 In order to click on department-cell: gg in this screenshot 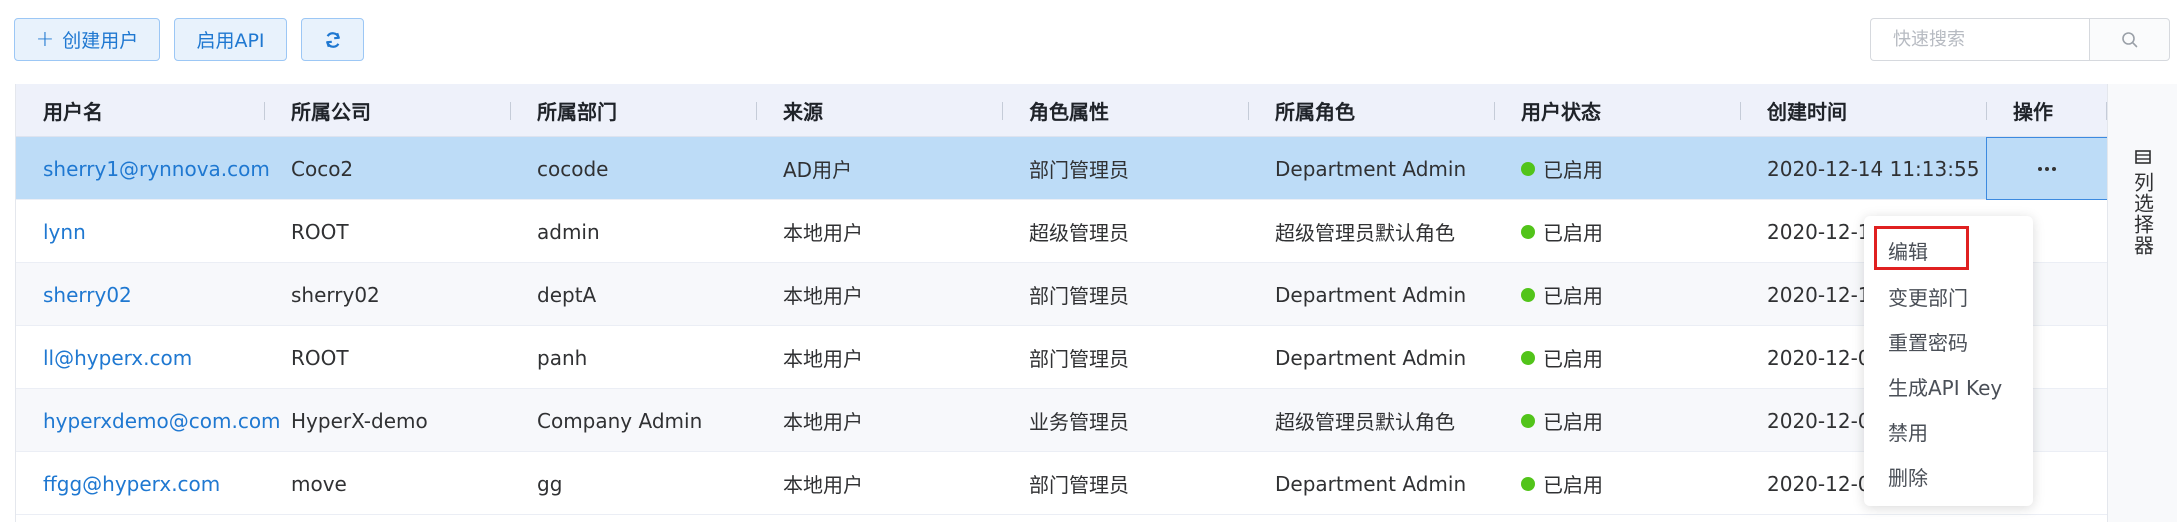, I will do `click(550, 483)`.